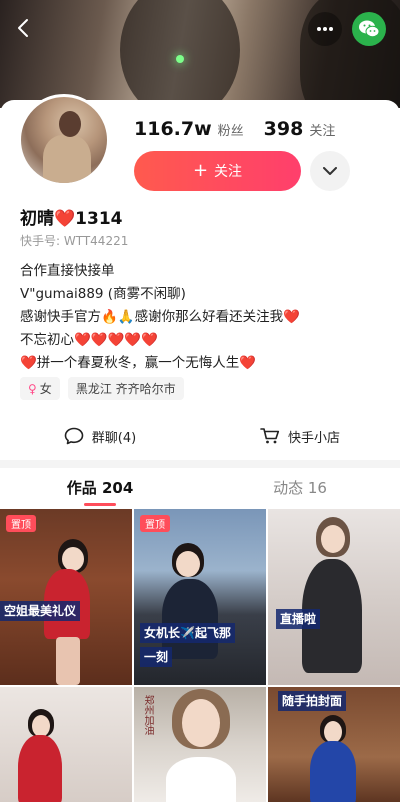 The height and width of the screenshot is (802, 400). What do you see at coordinates (74, 436) in the screenshot?
I see `chat-bubble-icon` at bounding box center [74, 436].